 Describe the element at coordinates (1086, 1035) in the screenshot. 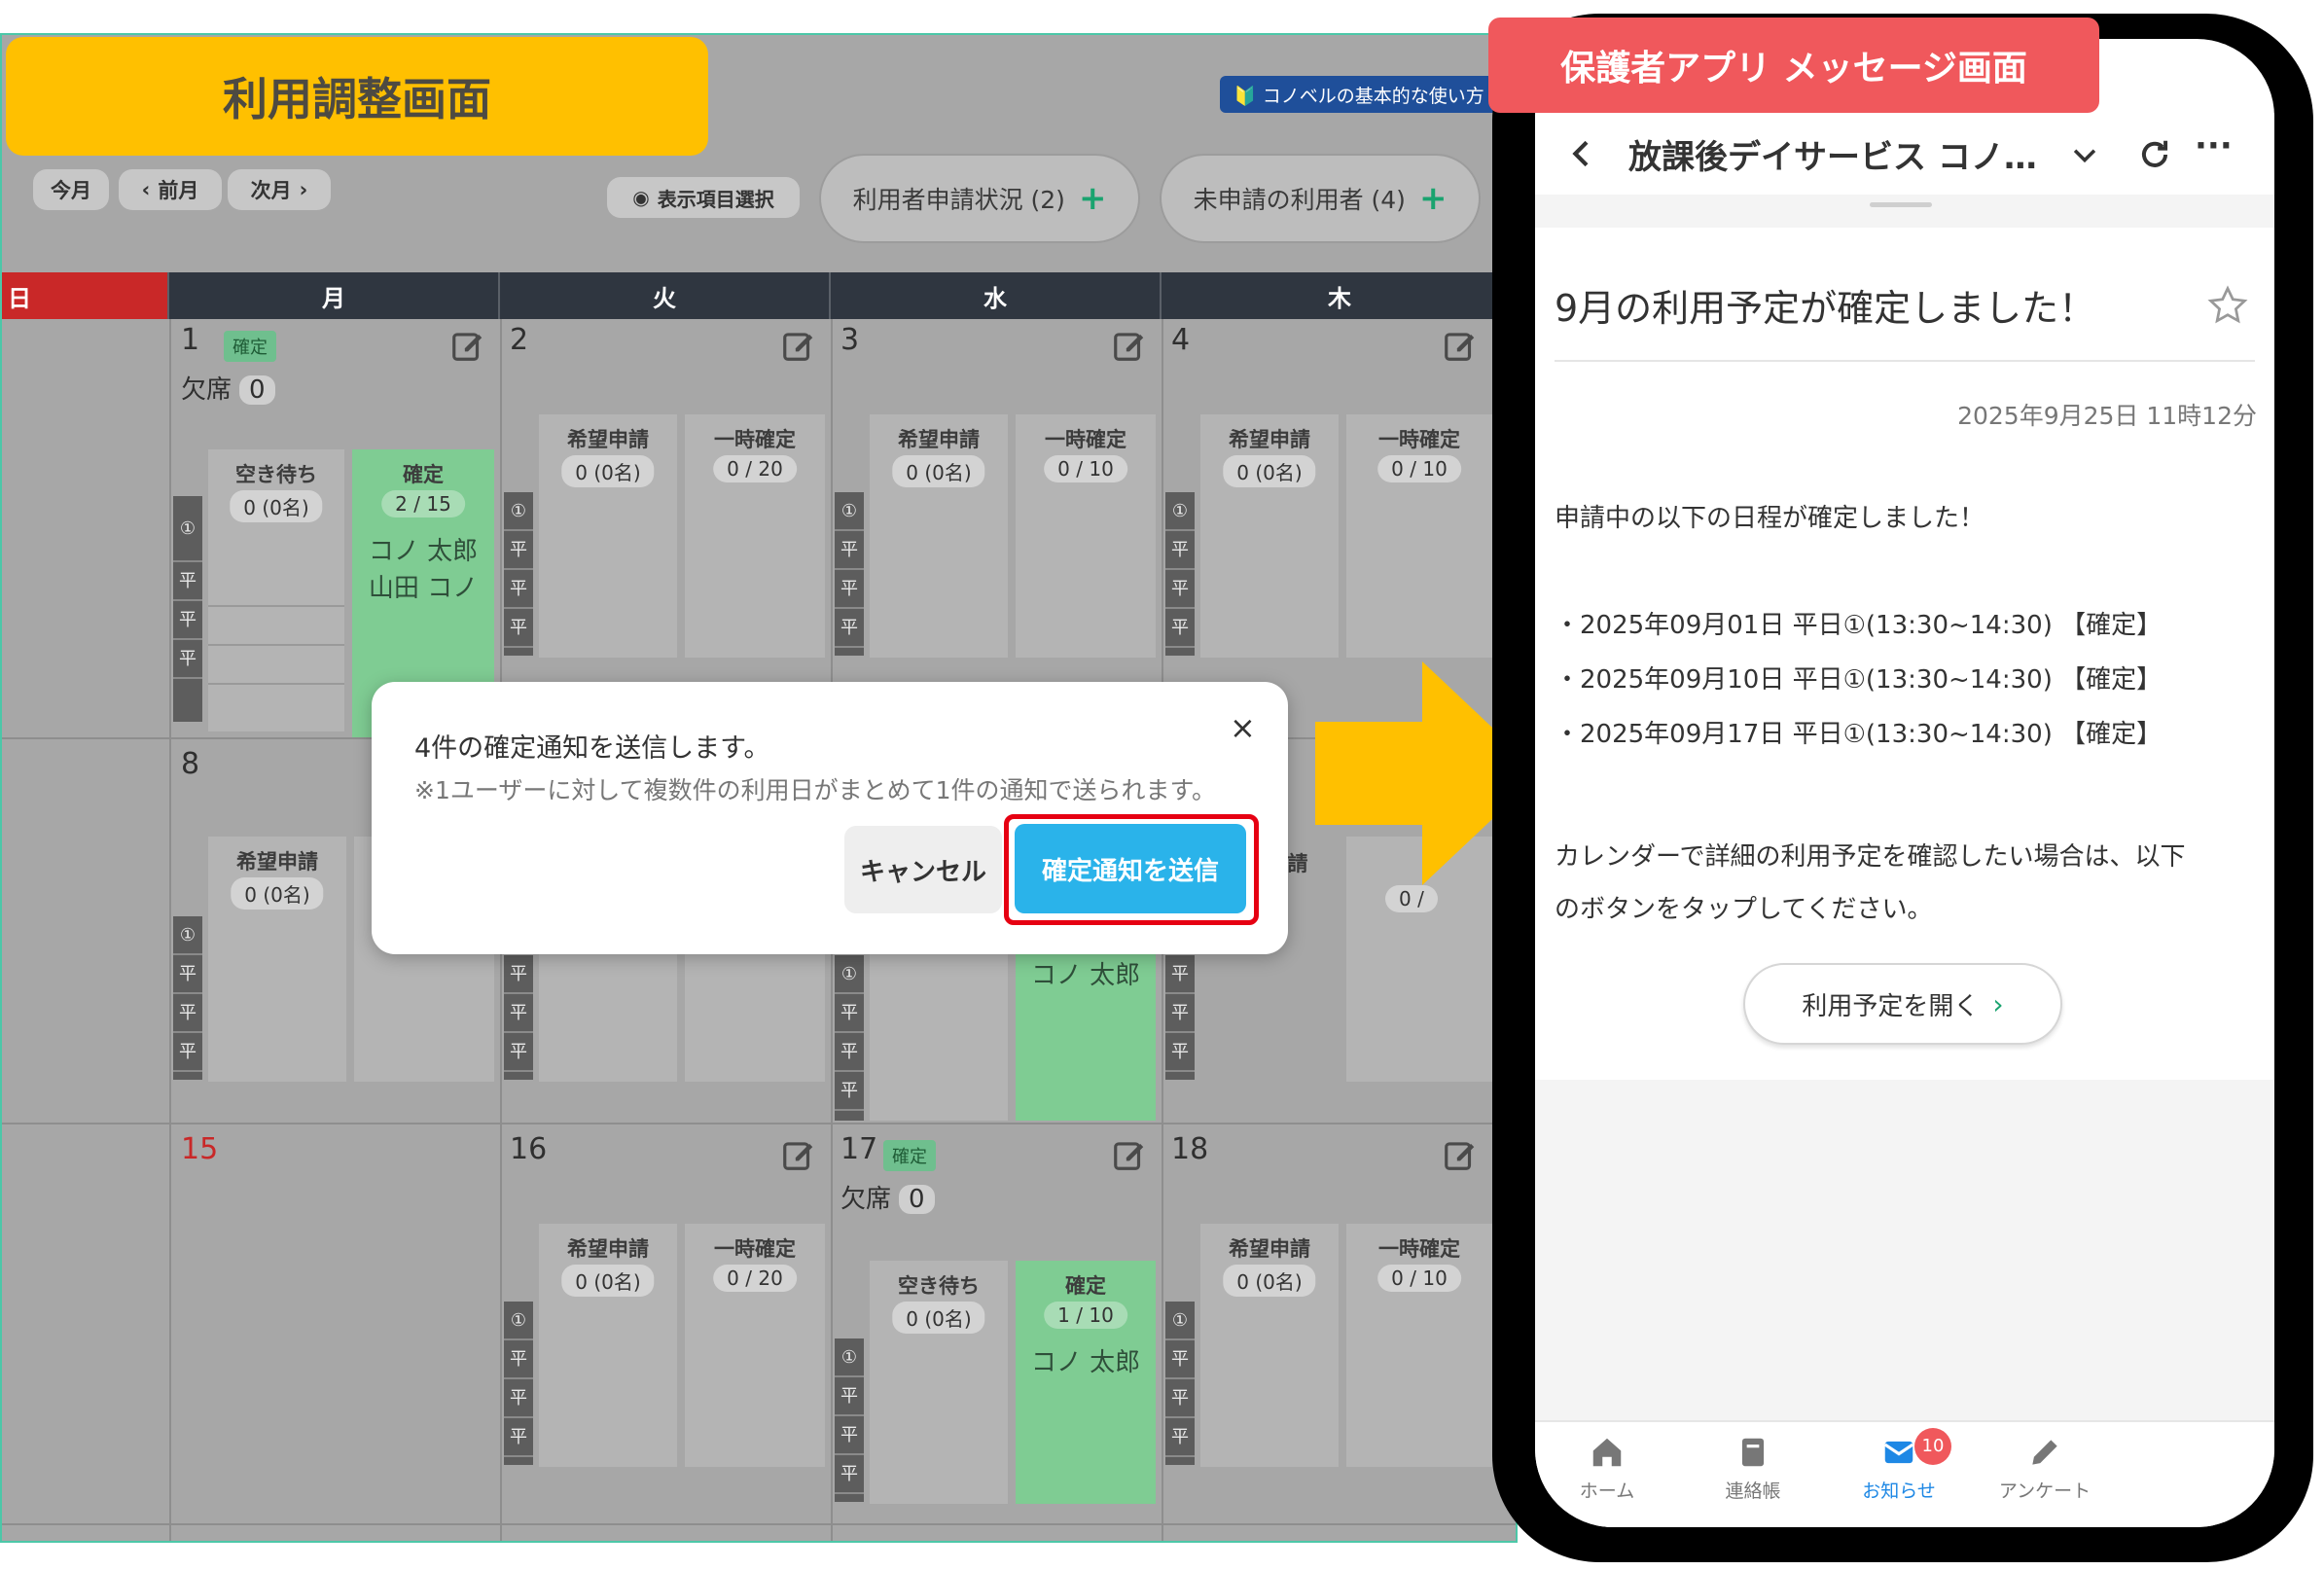

I see `confirmed-column: コノ 太郎` at that location.